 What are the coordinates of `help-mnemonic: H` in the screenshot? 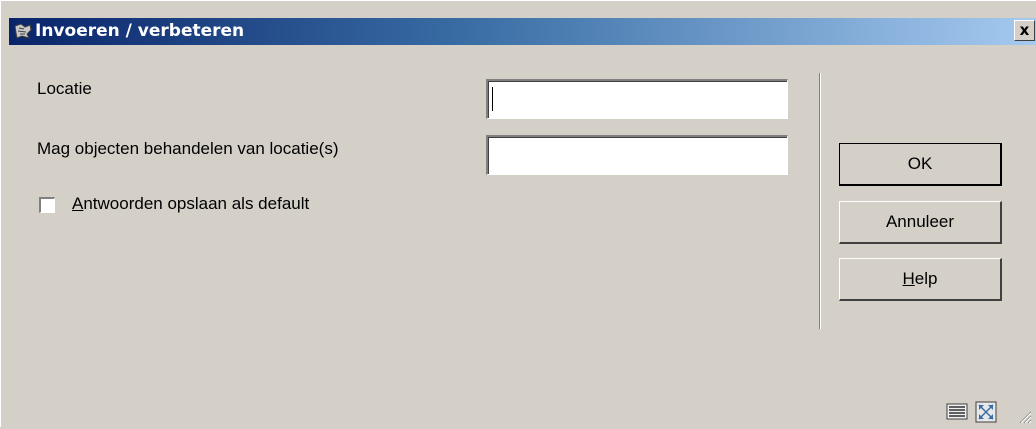 It's located at (908, 278).